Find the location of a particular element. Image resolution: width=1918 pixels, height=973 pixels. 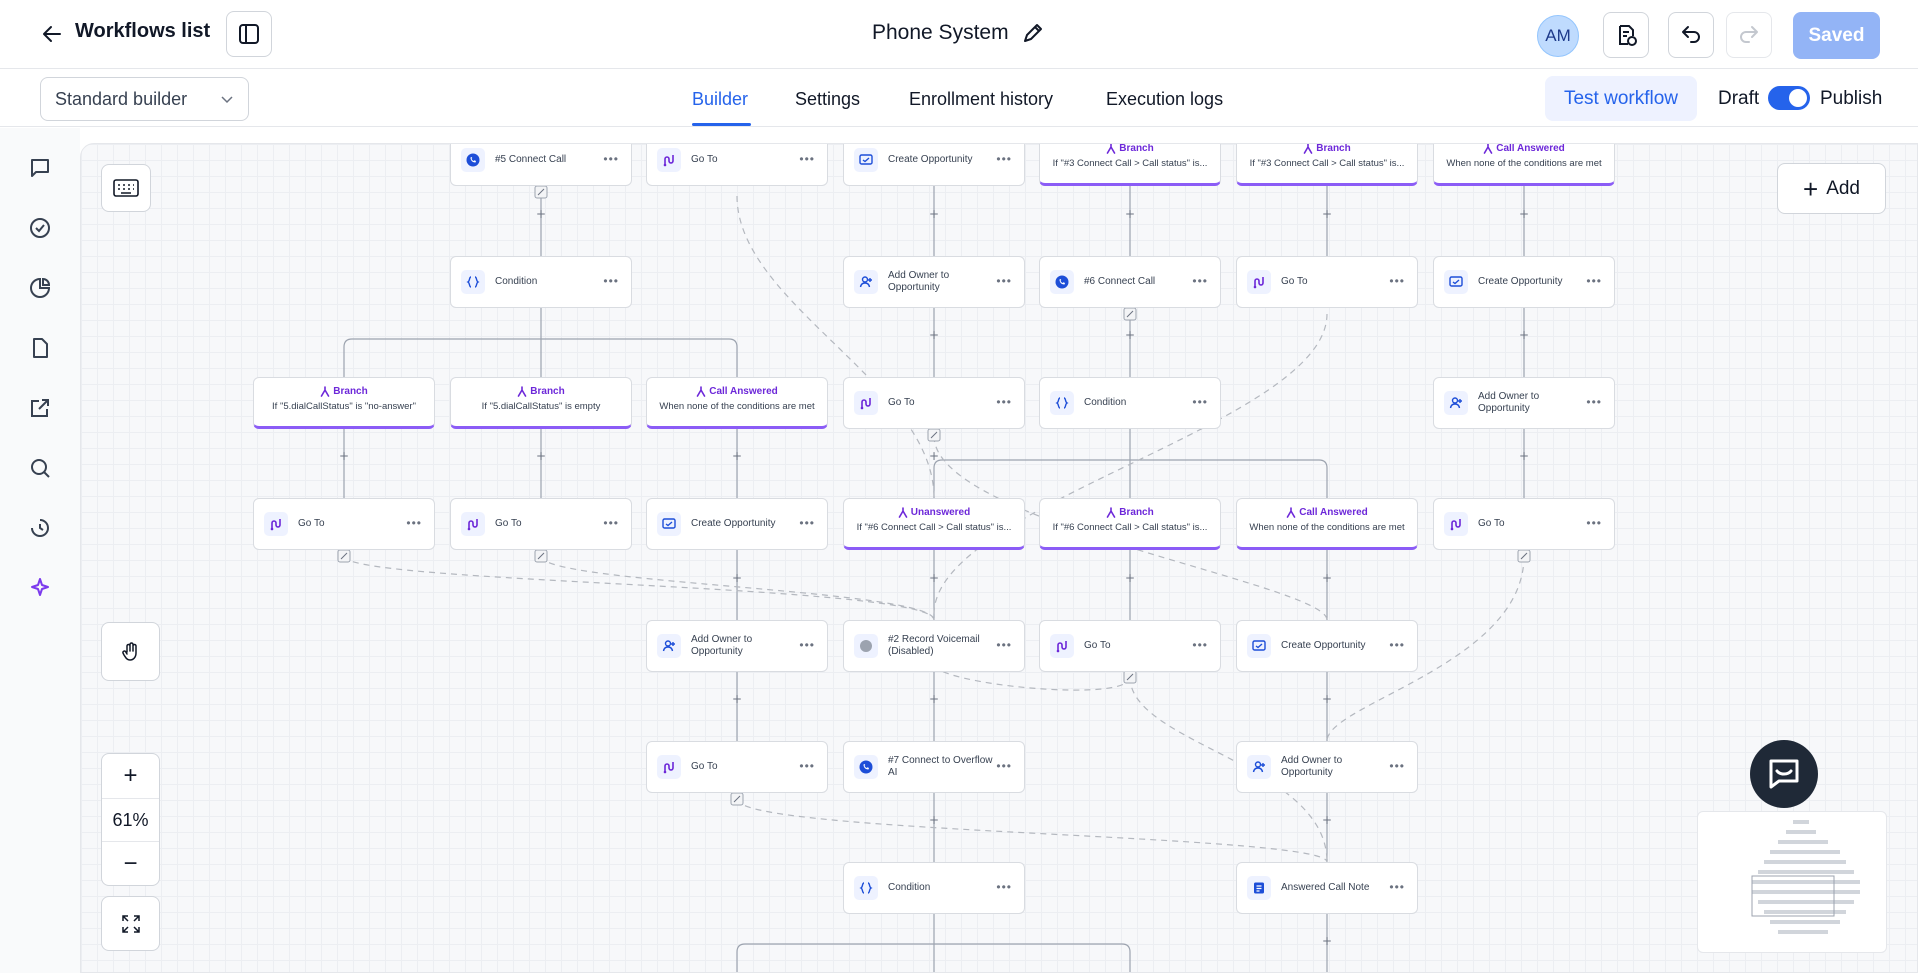

workflow-title: Phone System is located at coordinates (940, 32).